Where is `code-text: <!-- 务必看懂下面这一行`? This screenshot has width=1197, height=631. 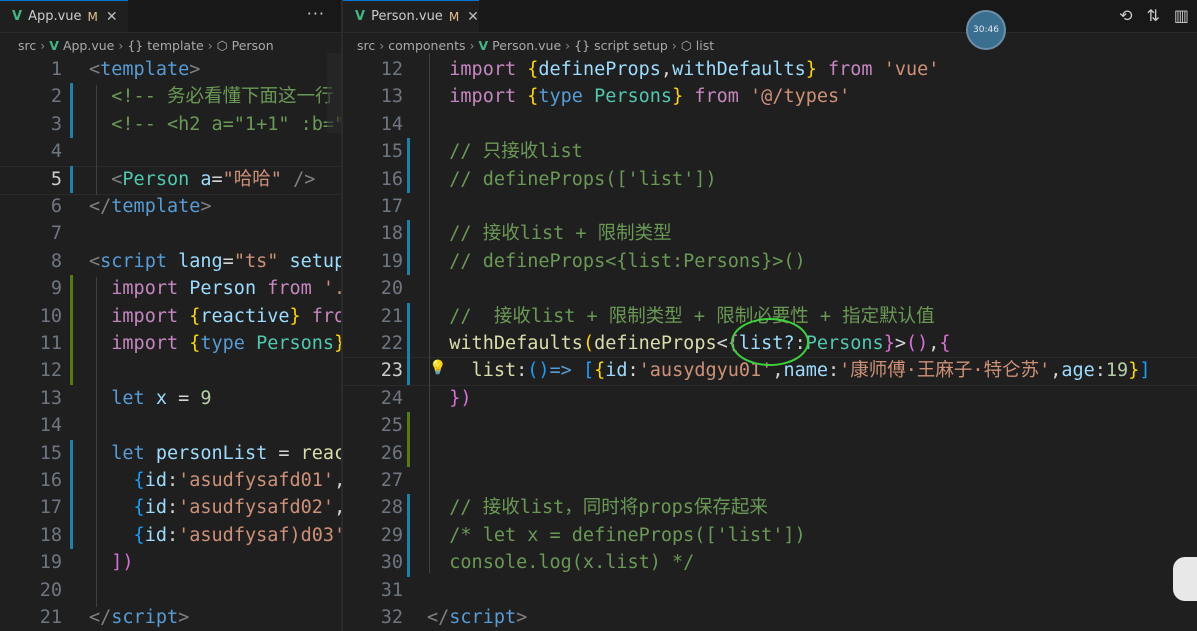 code-text: <!-- 务必看懂下面这一行 is located at coordinates (211, 96).